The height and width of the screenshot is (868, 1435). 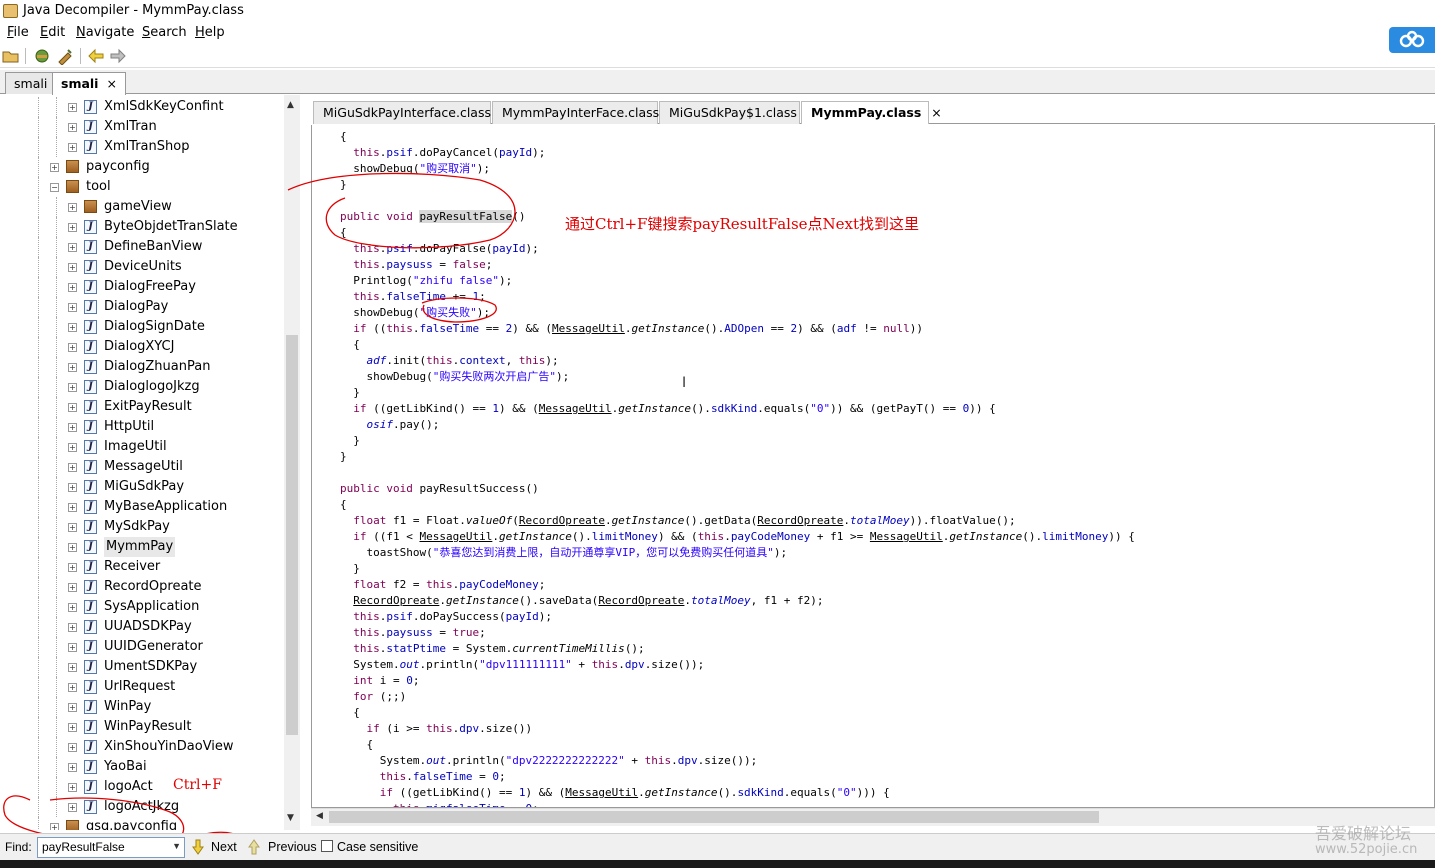 I want to click on tree-class-item: + J DialogFreePay, so click(x=142, y=287).